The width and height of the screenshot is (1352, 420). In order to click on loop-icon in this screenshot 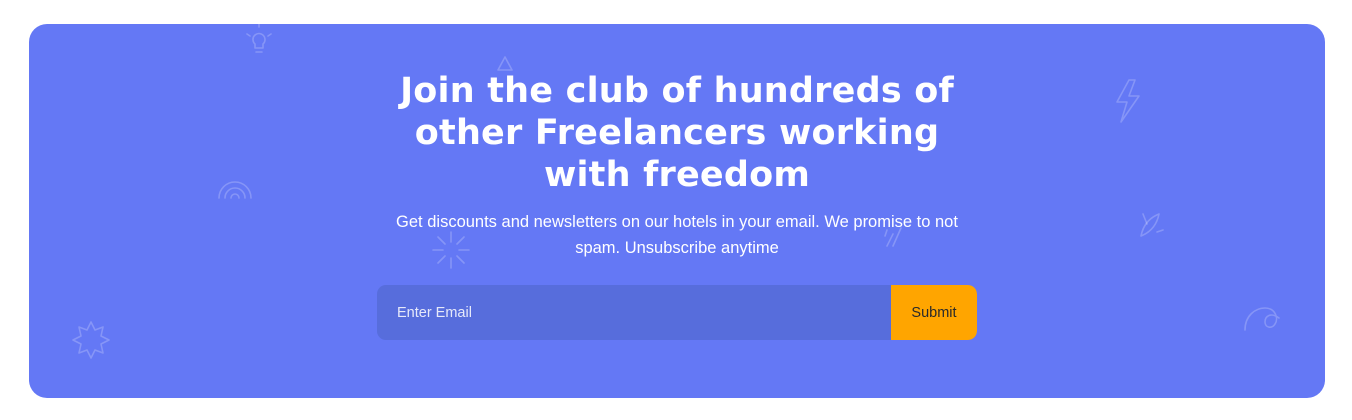, I will do `click(1262, 319)`.